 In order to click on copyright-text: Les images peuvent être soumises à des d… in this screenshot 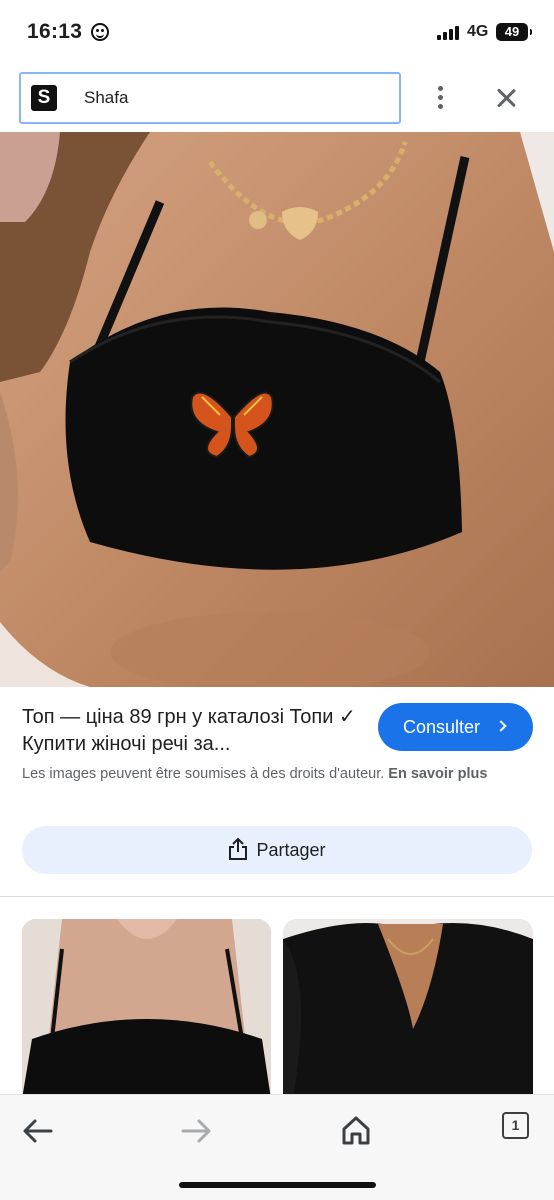, I will do `click(203, 774)`.